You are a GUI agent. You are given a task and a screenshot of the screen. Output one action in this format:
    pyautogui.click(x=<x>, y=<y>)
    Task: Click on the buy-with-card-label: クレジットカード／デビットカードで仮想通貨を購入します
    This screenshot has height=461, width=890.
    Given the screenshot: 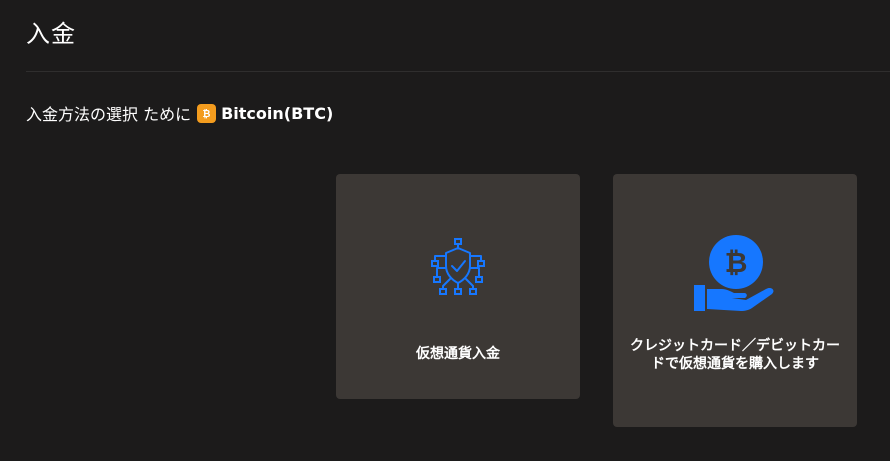 What is the action you would take?
    pyautogui.click(x=735, y=355)
    